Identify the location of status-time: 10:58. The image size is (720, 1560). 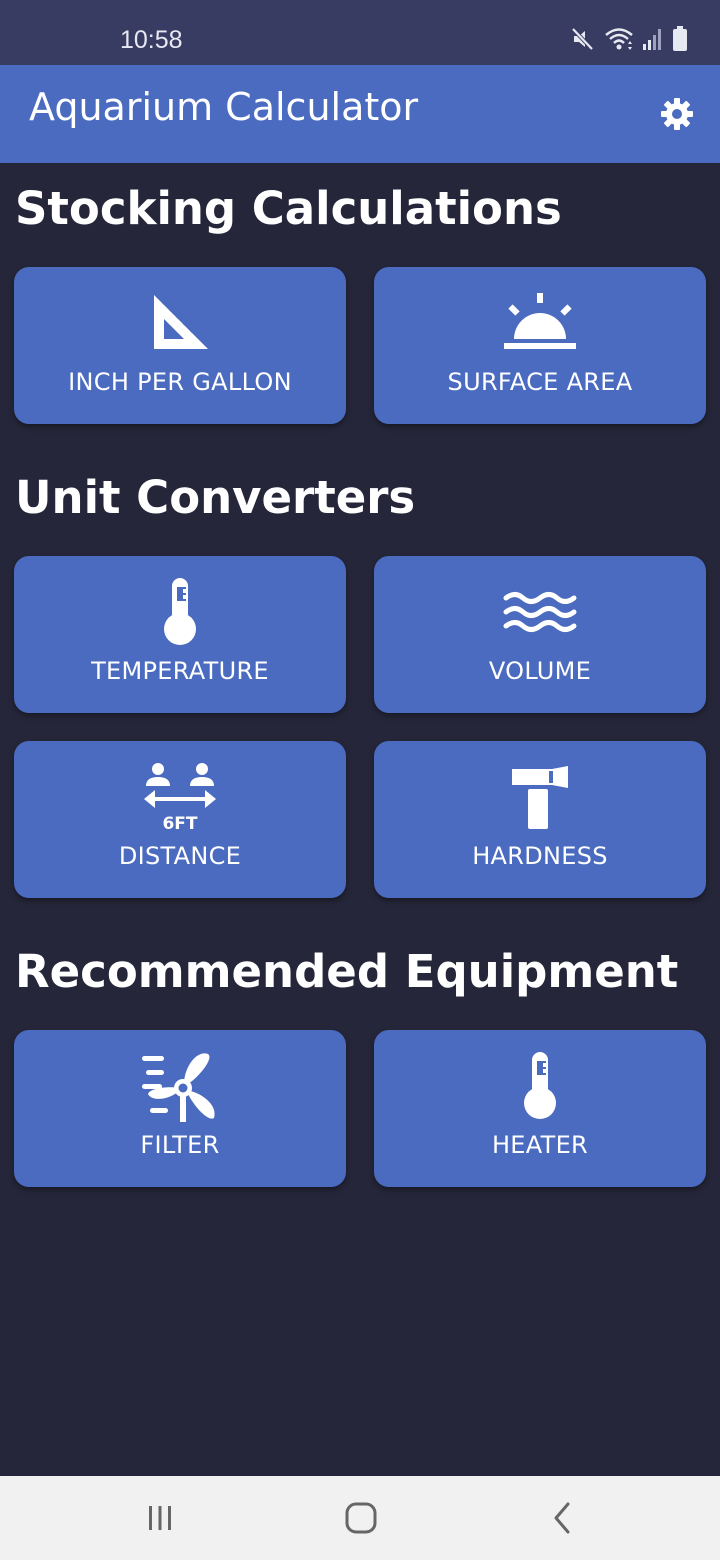
(151, 40).